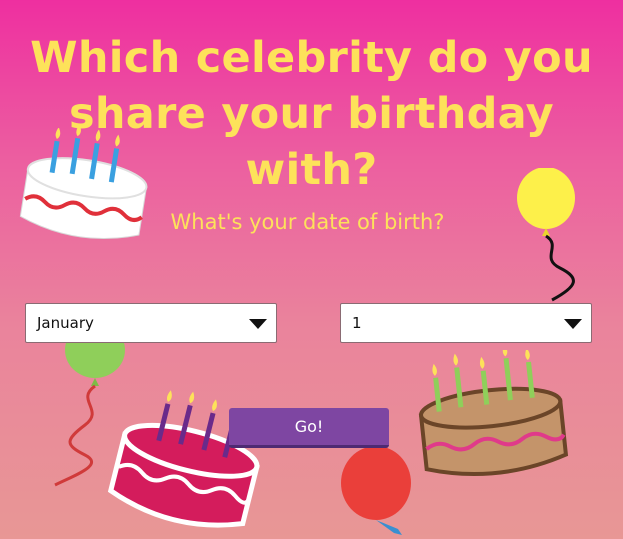 The image size is (623, 539). I want to click on date-of-birth-prompt: What's your date of birth?, so click(311, 222).